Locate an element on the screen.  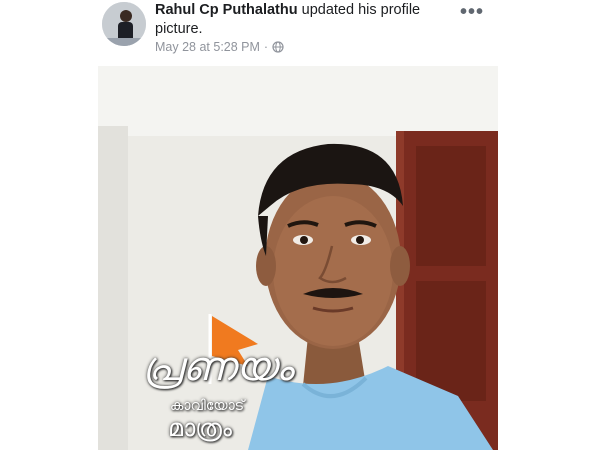
avatar-image is located at coordinates (124, 24).